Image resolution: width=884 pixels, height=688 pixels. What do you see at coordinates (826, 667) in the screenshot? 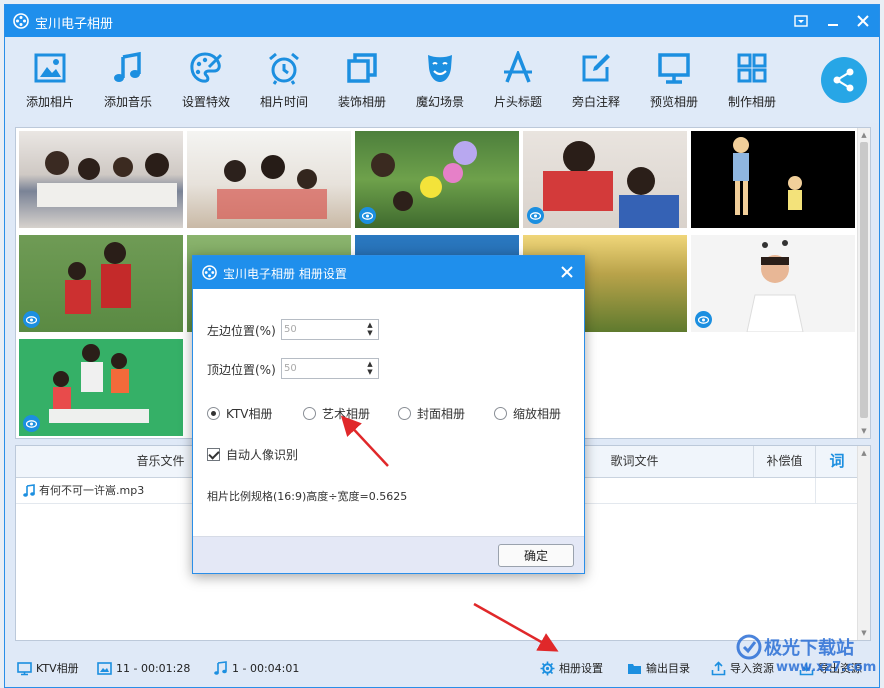
I see `watermark-url: www.xz7.com` at bounding box center [826, 667].